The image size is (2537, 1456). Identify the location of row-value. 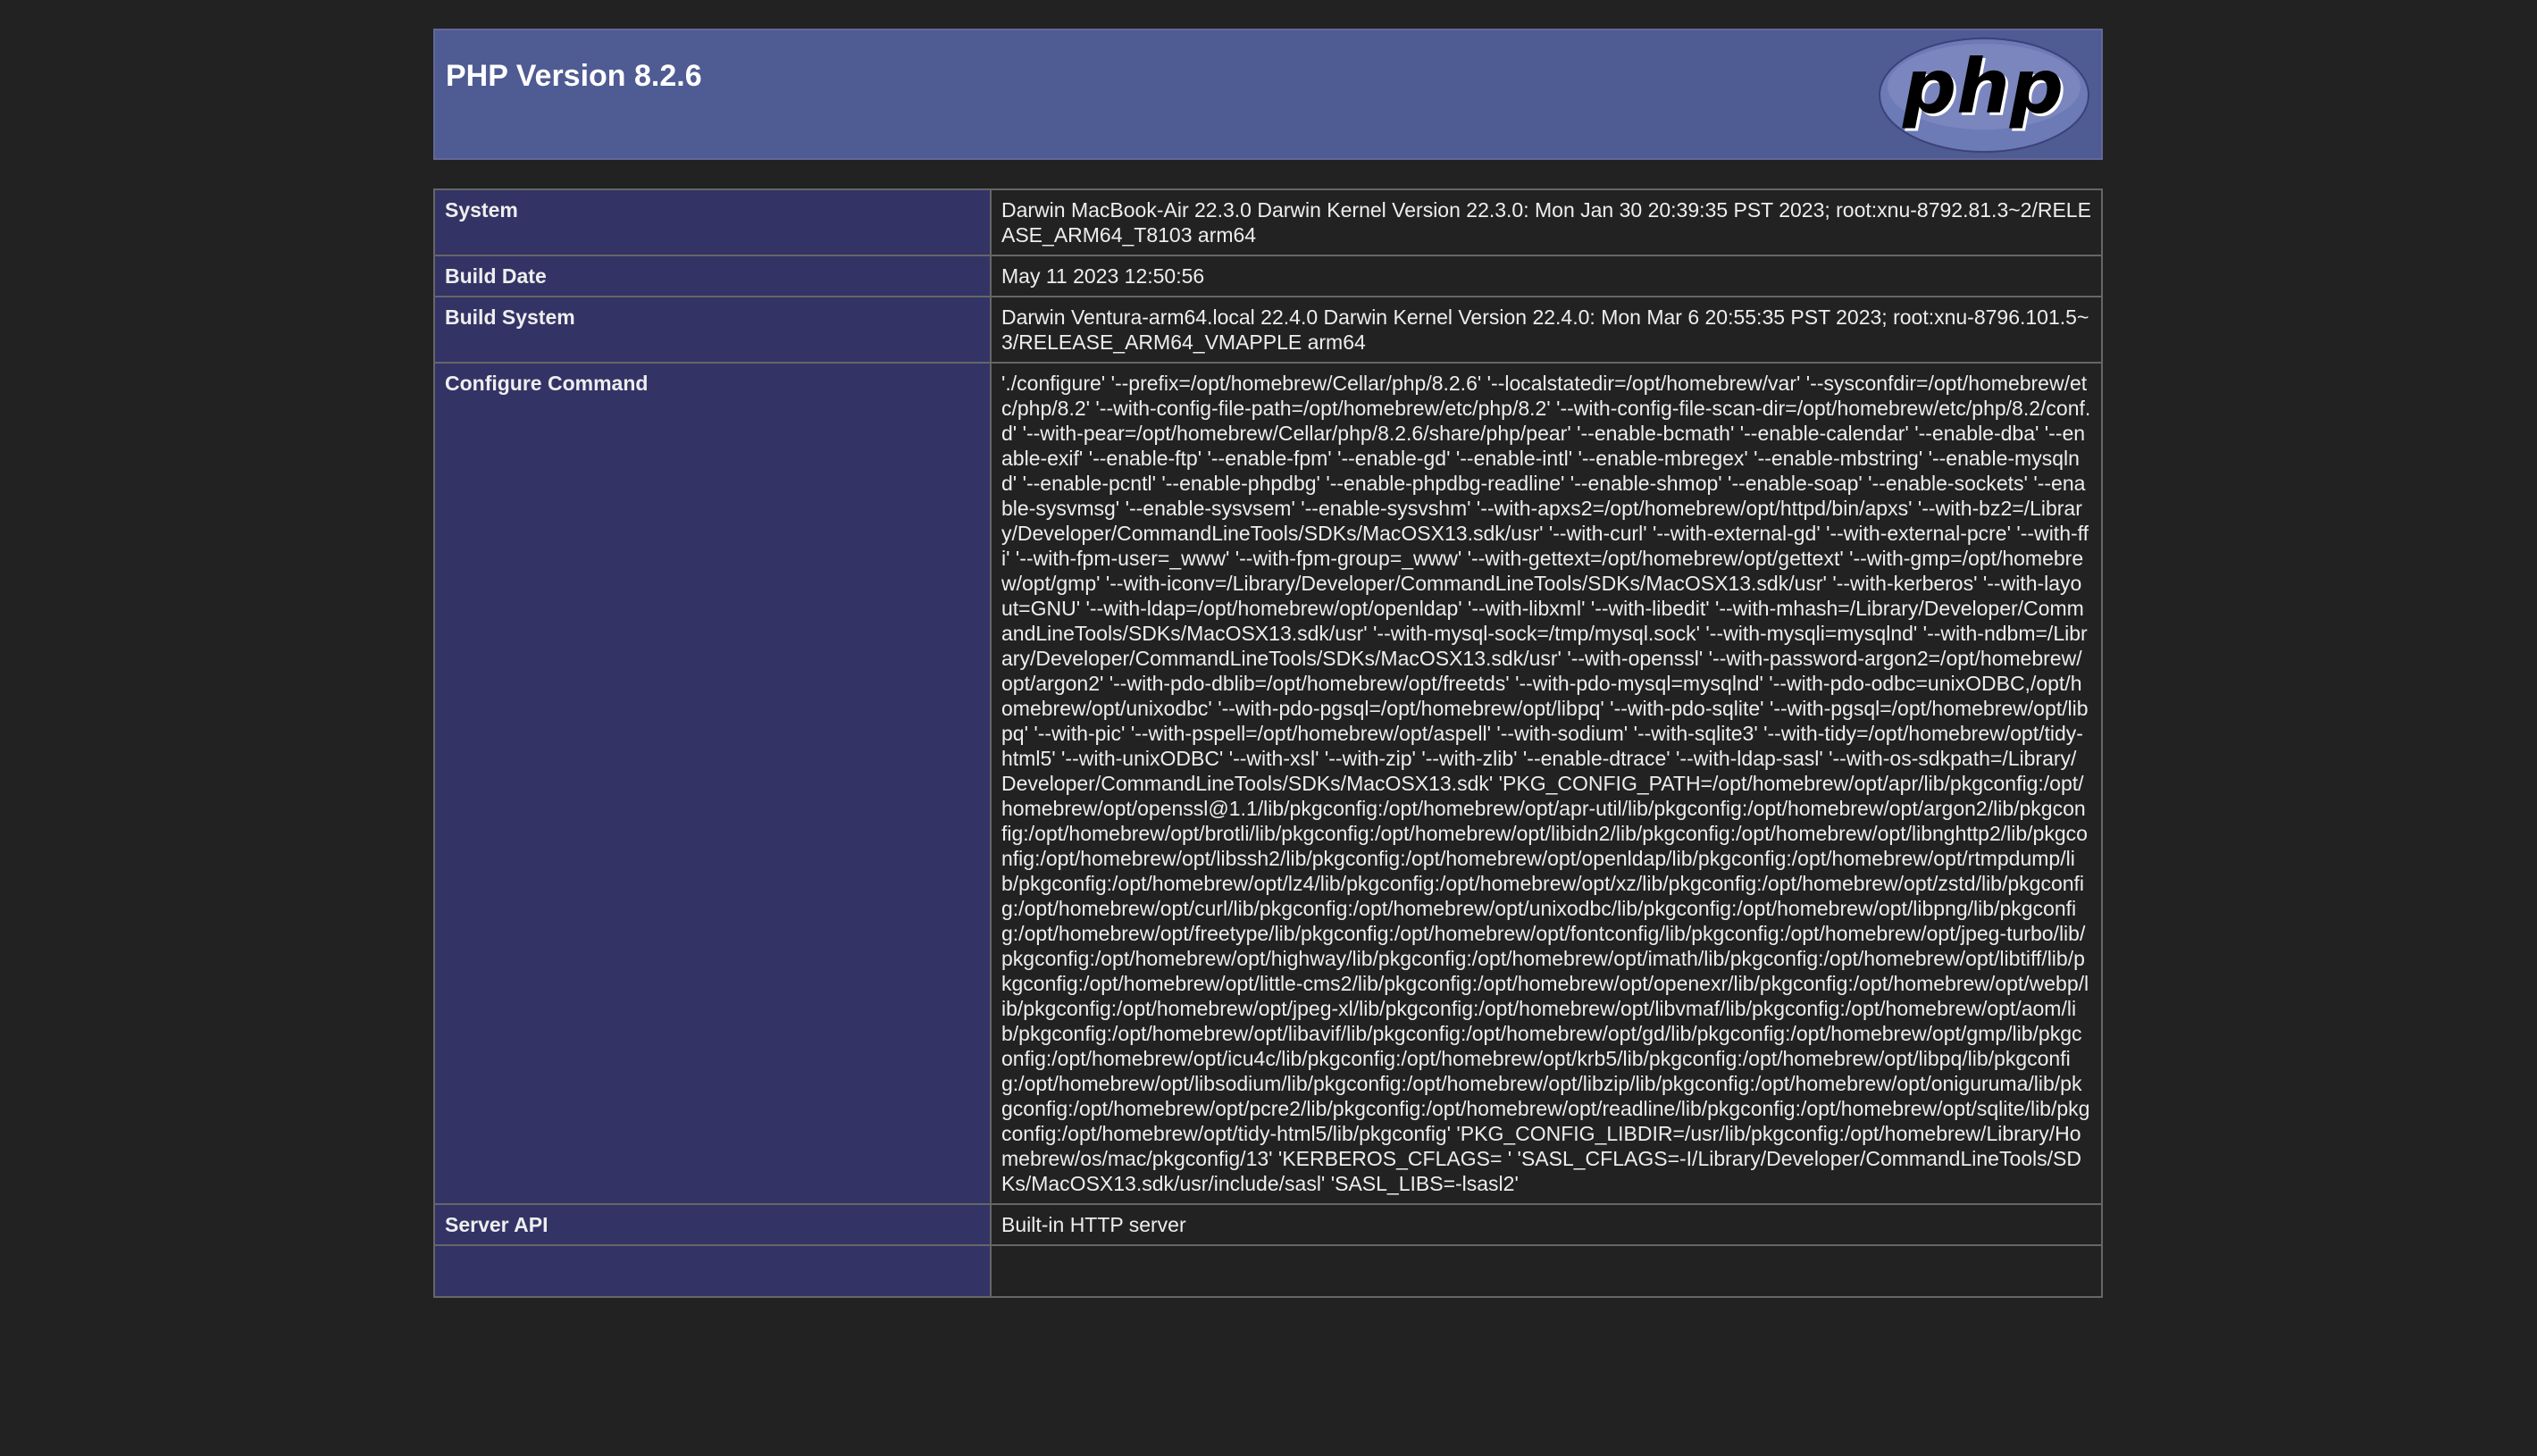
(1546, 1271).